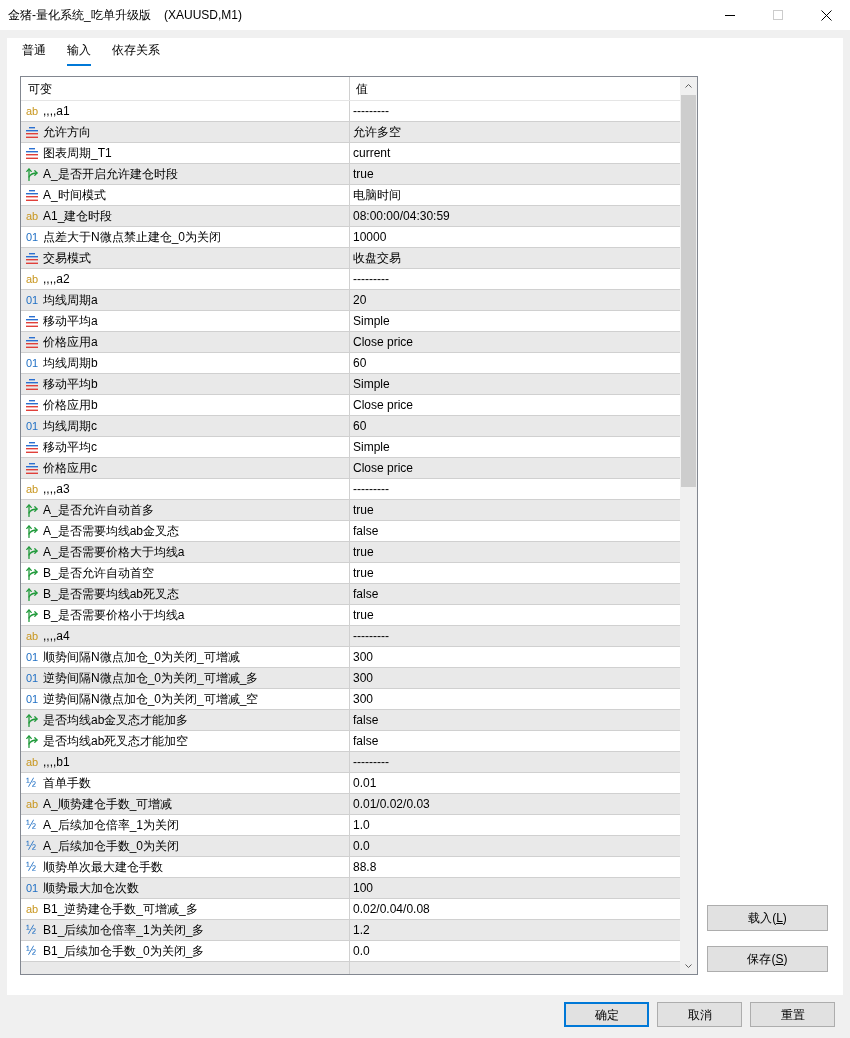 Image resolution: width=850 pixels, height=1038 pixels. I want to click on dialog-button: 确定, so click(606, 1014).